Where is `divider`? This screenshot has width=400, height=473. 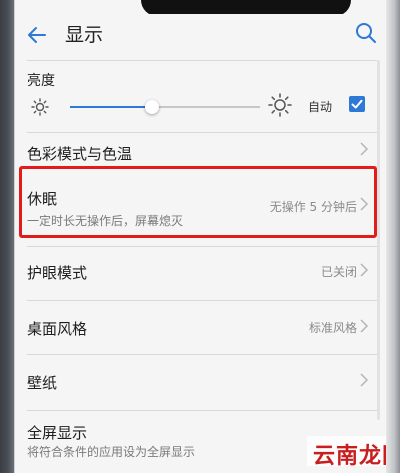 divider is located at coordinates (202, 60).